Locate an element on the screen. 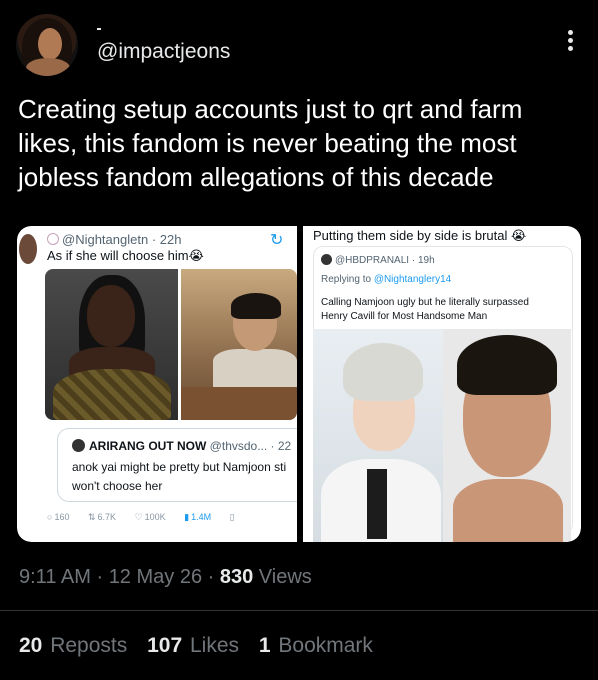 This screenshot has height=680, width=598. author-handle: @impactjeons is located at coordinates (163, 52).